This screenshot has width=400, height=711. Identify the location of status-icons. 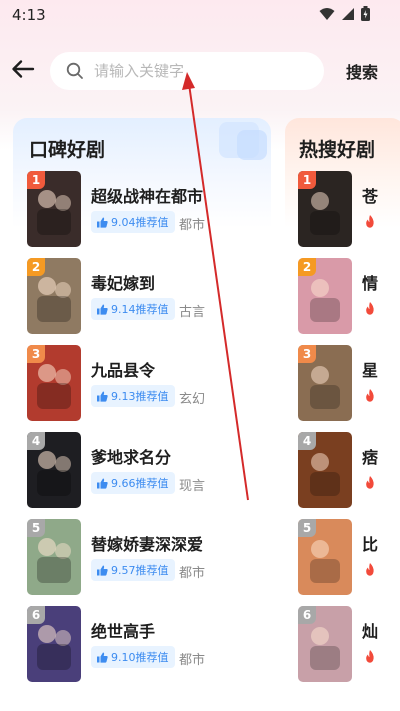
(344, 13).